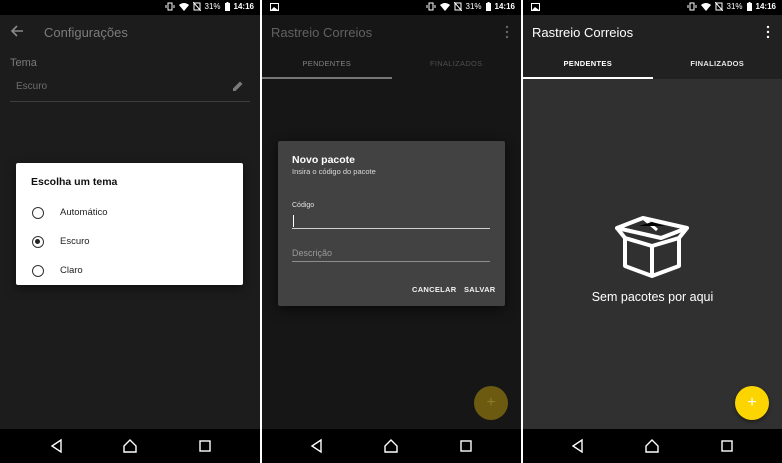  Describe the element at coordinates (130, 32) in the screenshot. I see `app-bar: Configurações` at that location.